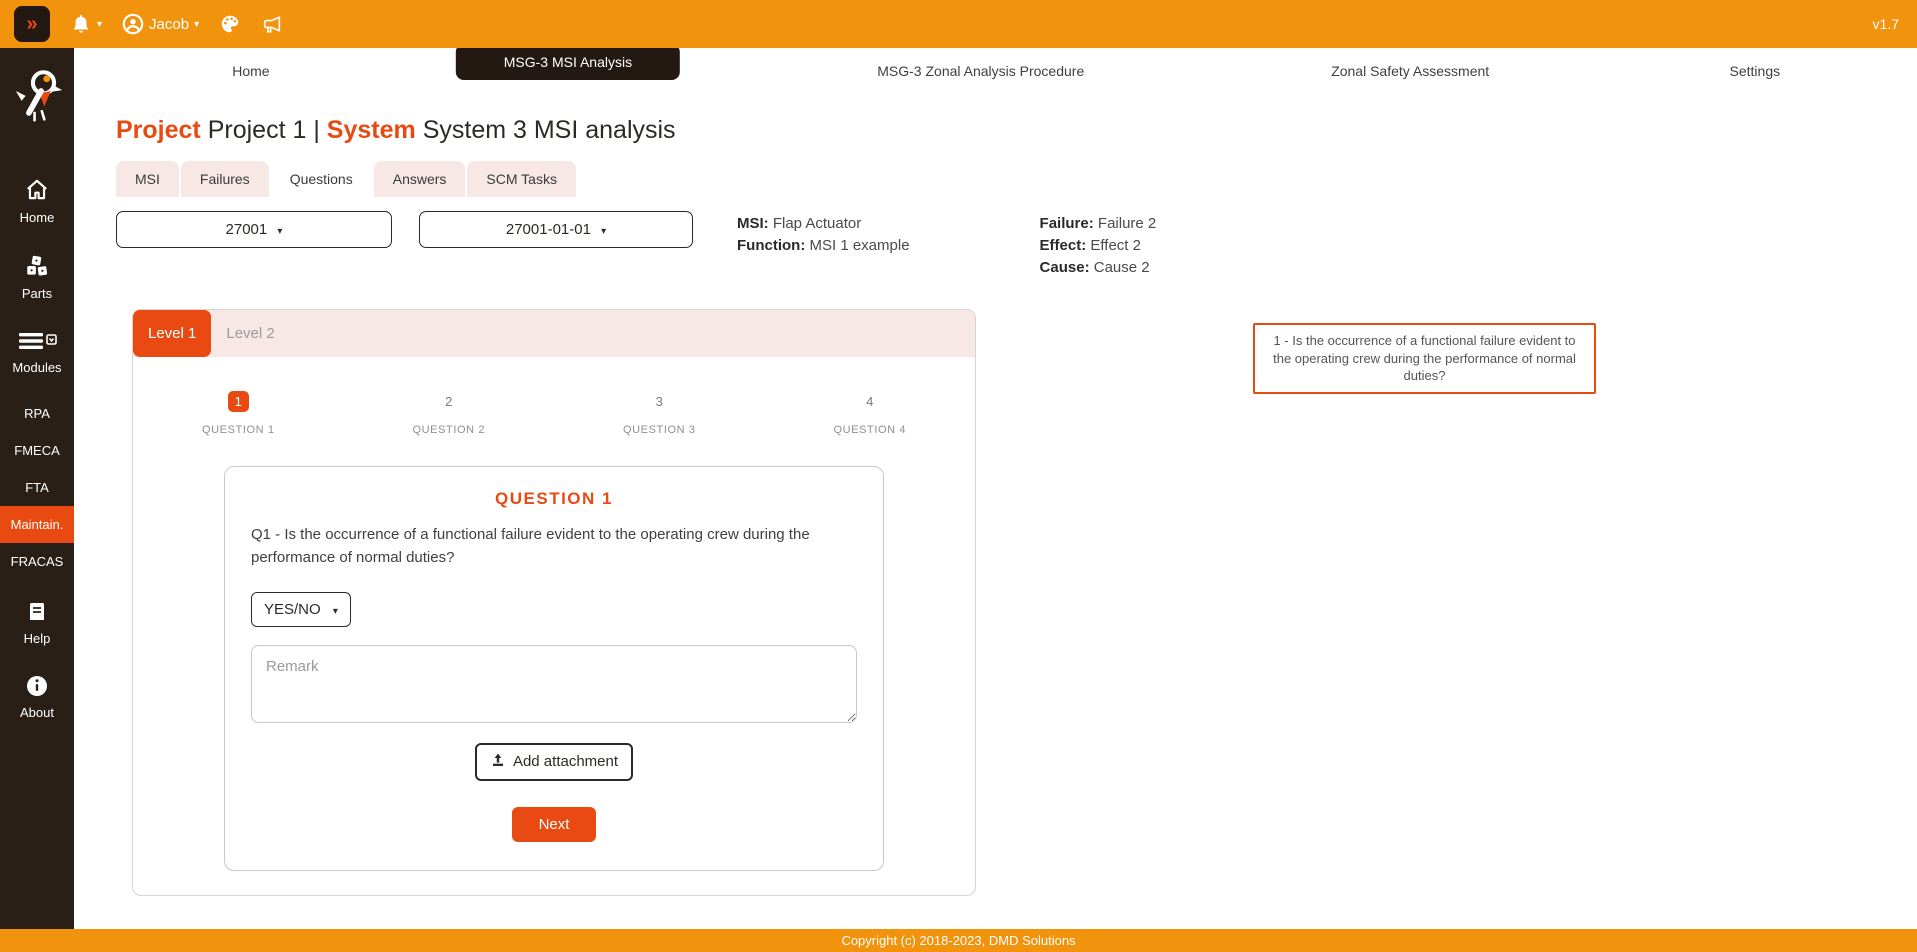  Describe the element at coordinates (246, 229) in the screenshot. I see `msi-number-value: 27001` at that location.